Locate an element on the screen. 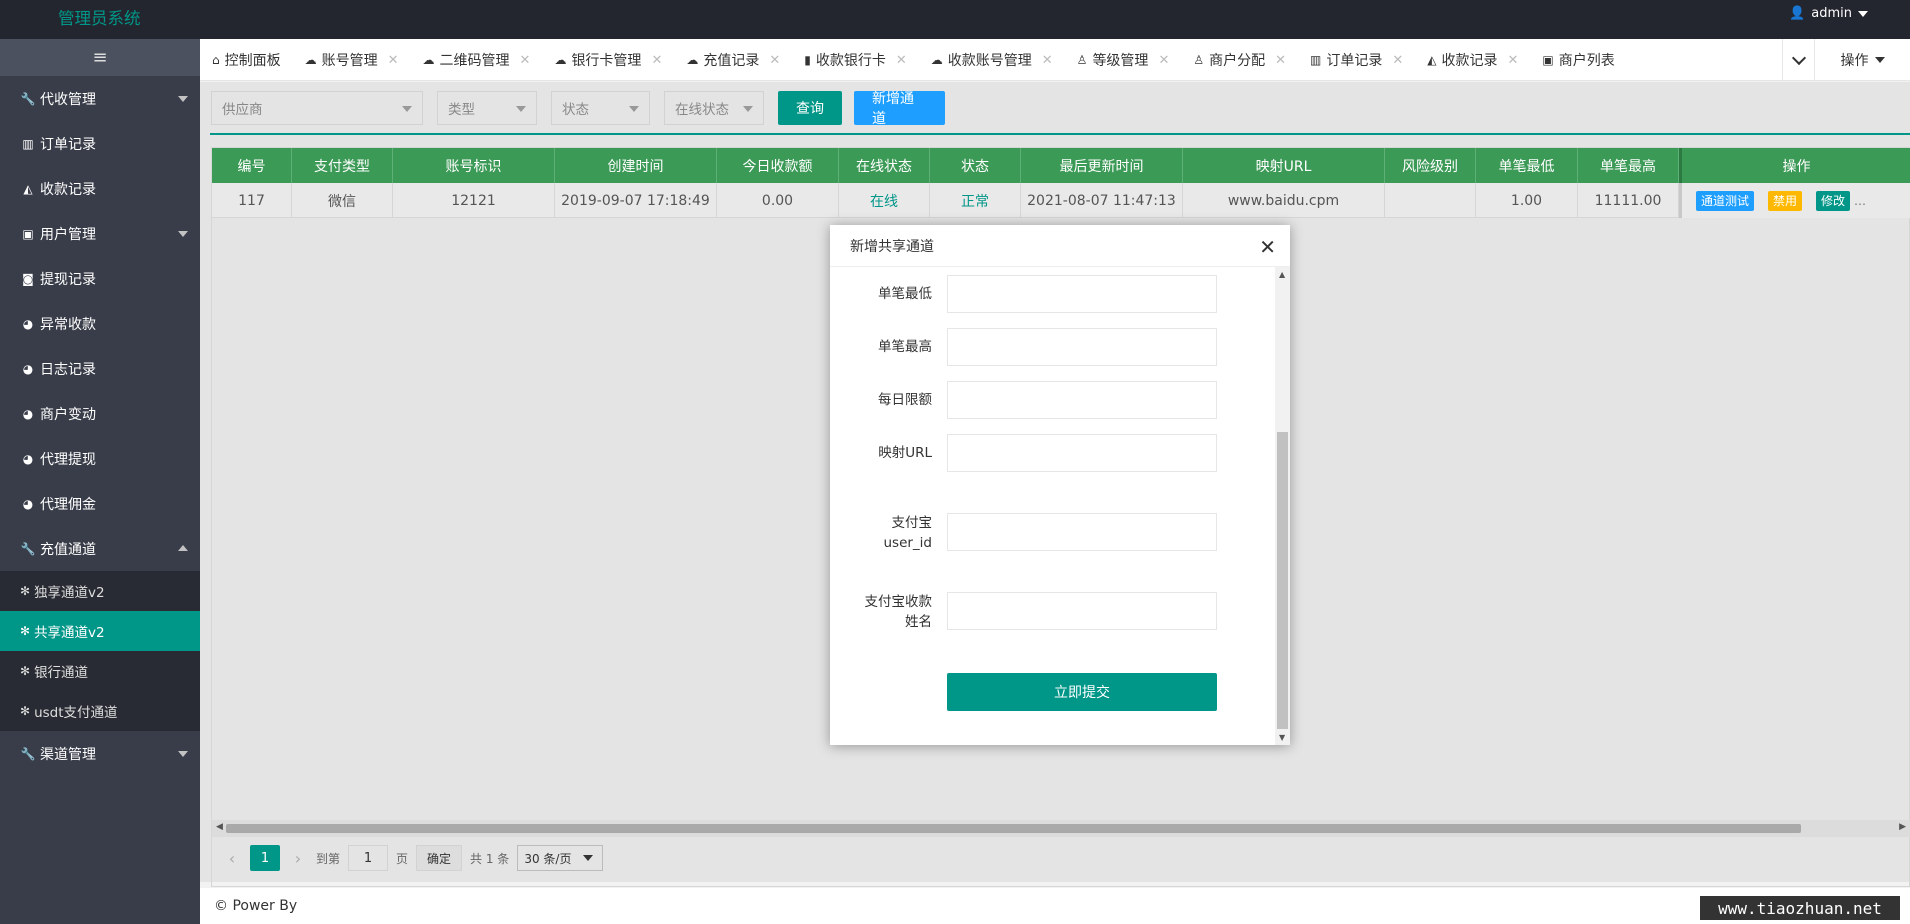  user-menu: 👤 admin is located at coordinates (1828, 13).